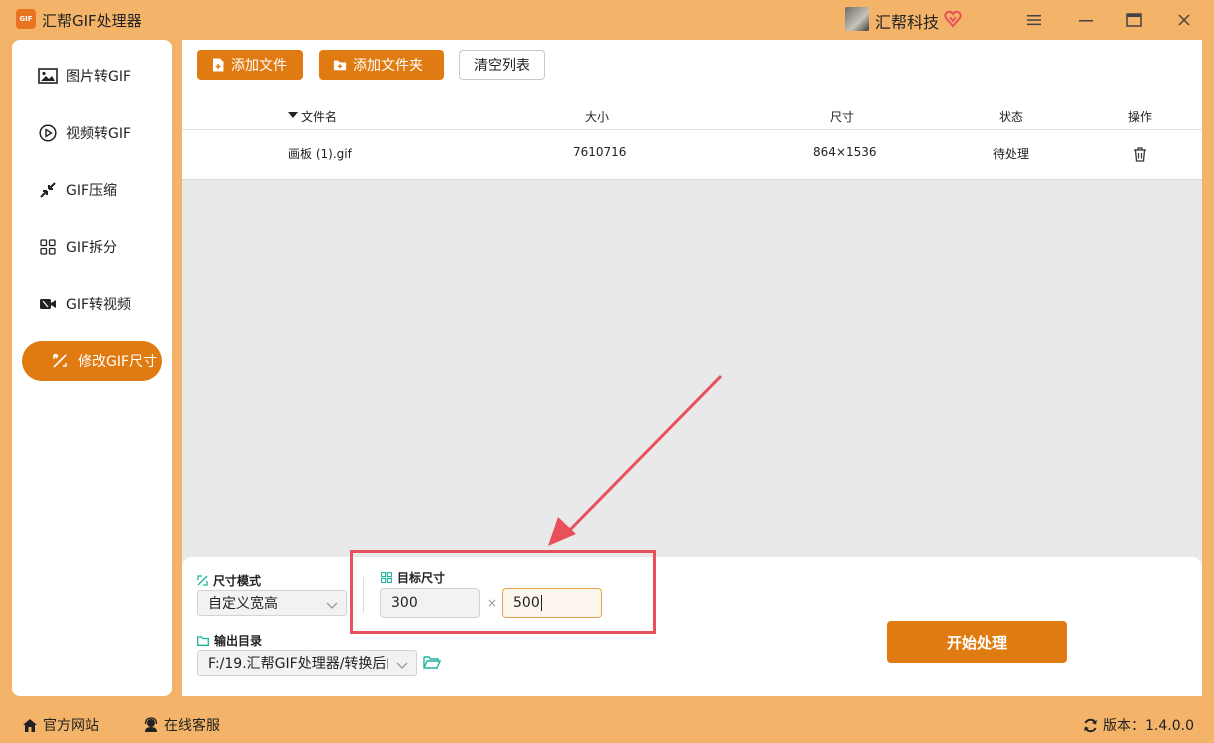  I want to click on play-icon, so click(48, 133).